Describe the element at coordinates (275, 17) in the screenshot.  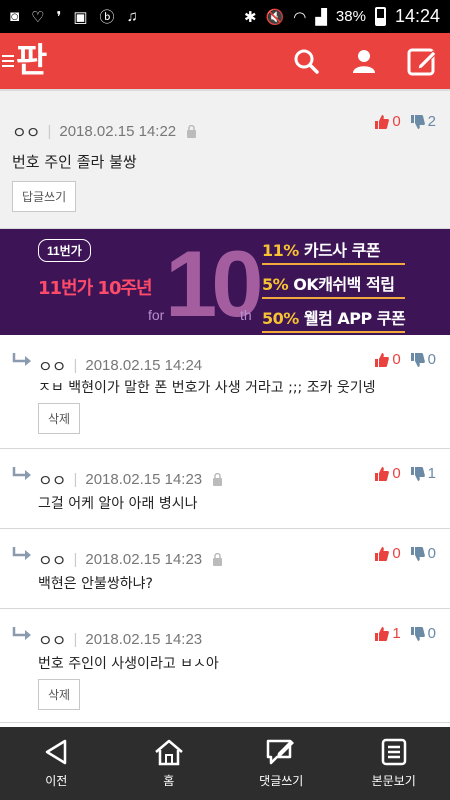
I see `mute-icon: 🔇` at that location.